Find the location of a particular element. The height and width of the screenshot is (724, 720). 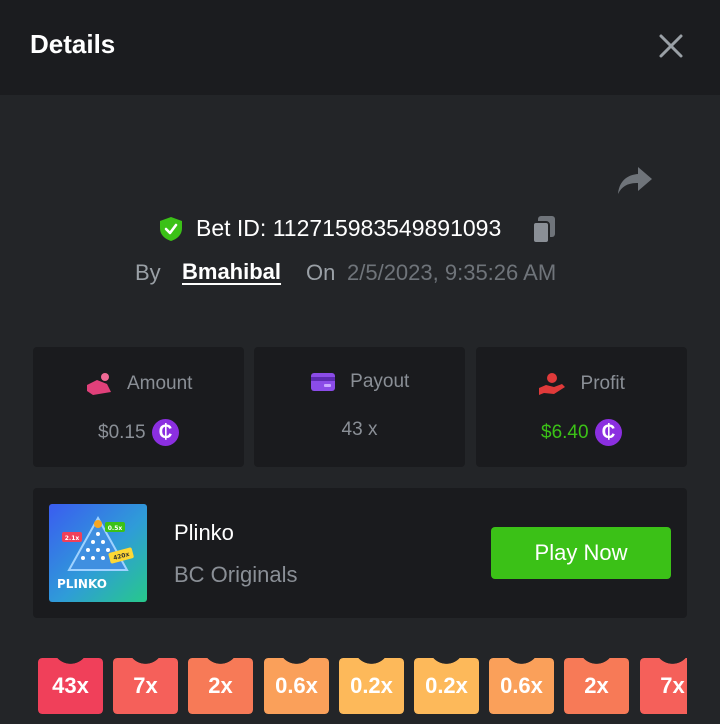

multiplier-slot: 43x is located at coordinates (70, 686).